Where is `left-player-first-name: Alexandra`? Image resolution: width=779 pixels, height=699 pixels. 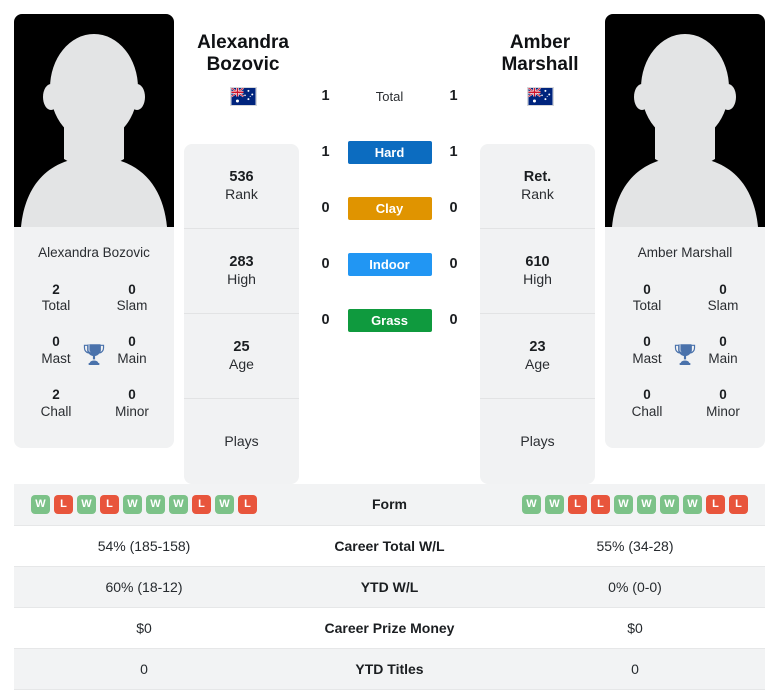 left-player-first-name: Alexandra is located at coordinates (243, 42).